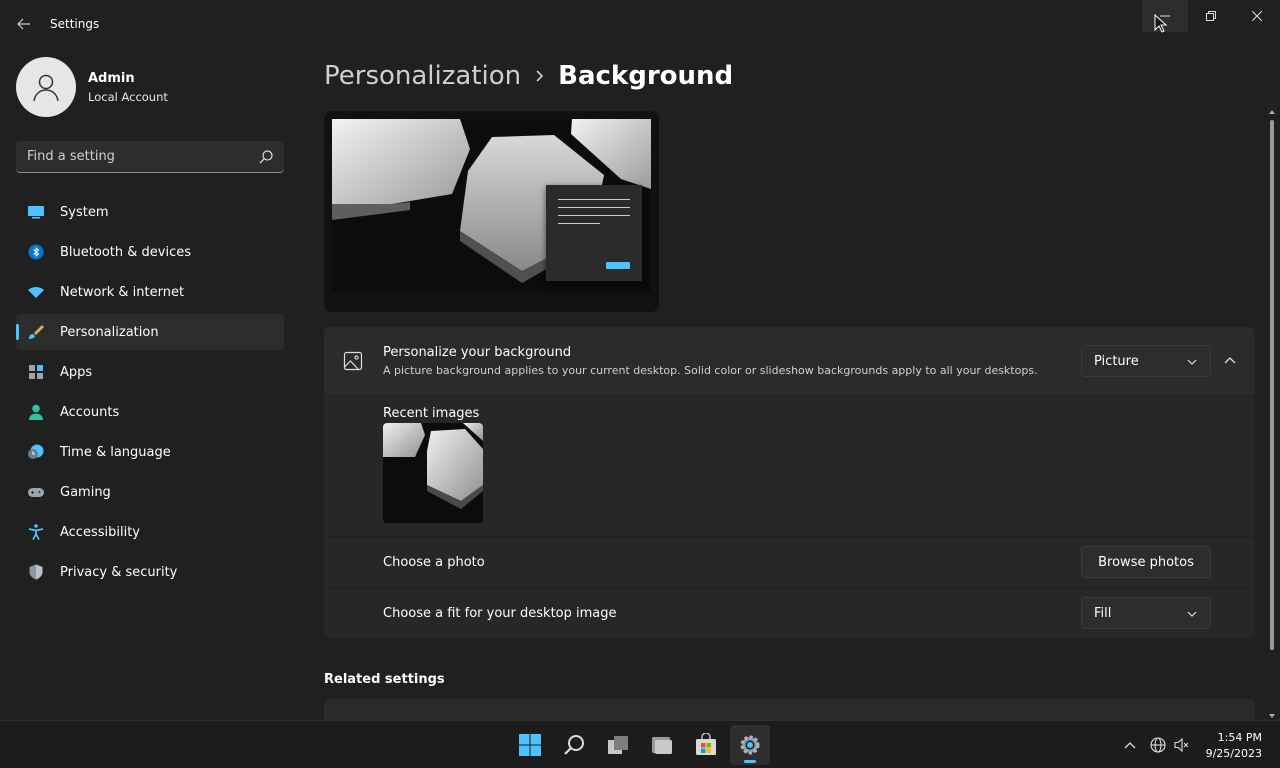  I want to click on sidebar-item-label: Apps, so click(76, 372).